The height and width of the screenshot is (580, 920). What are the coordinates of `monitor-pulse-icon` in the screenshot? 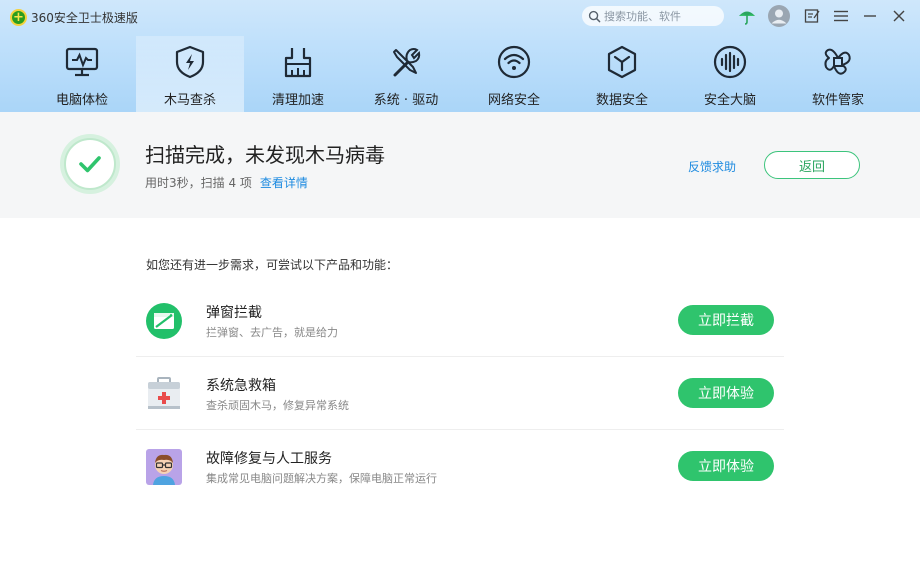 It's located at (82, 62).